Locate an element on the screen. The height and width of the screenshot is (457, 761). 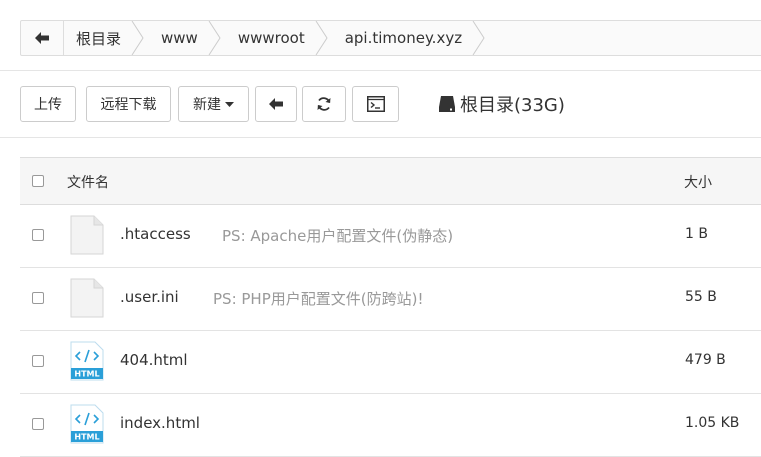
file-name: index.html is located at coordinates (160, 423).